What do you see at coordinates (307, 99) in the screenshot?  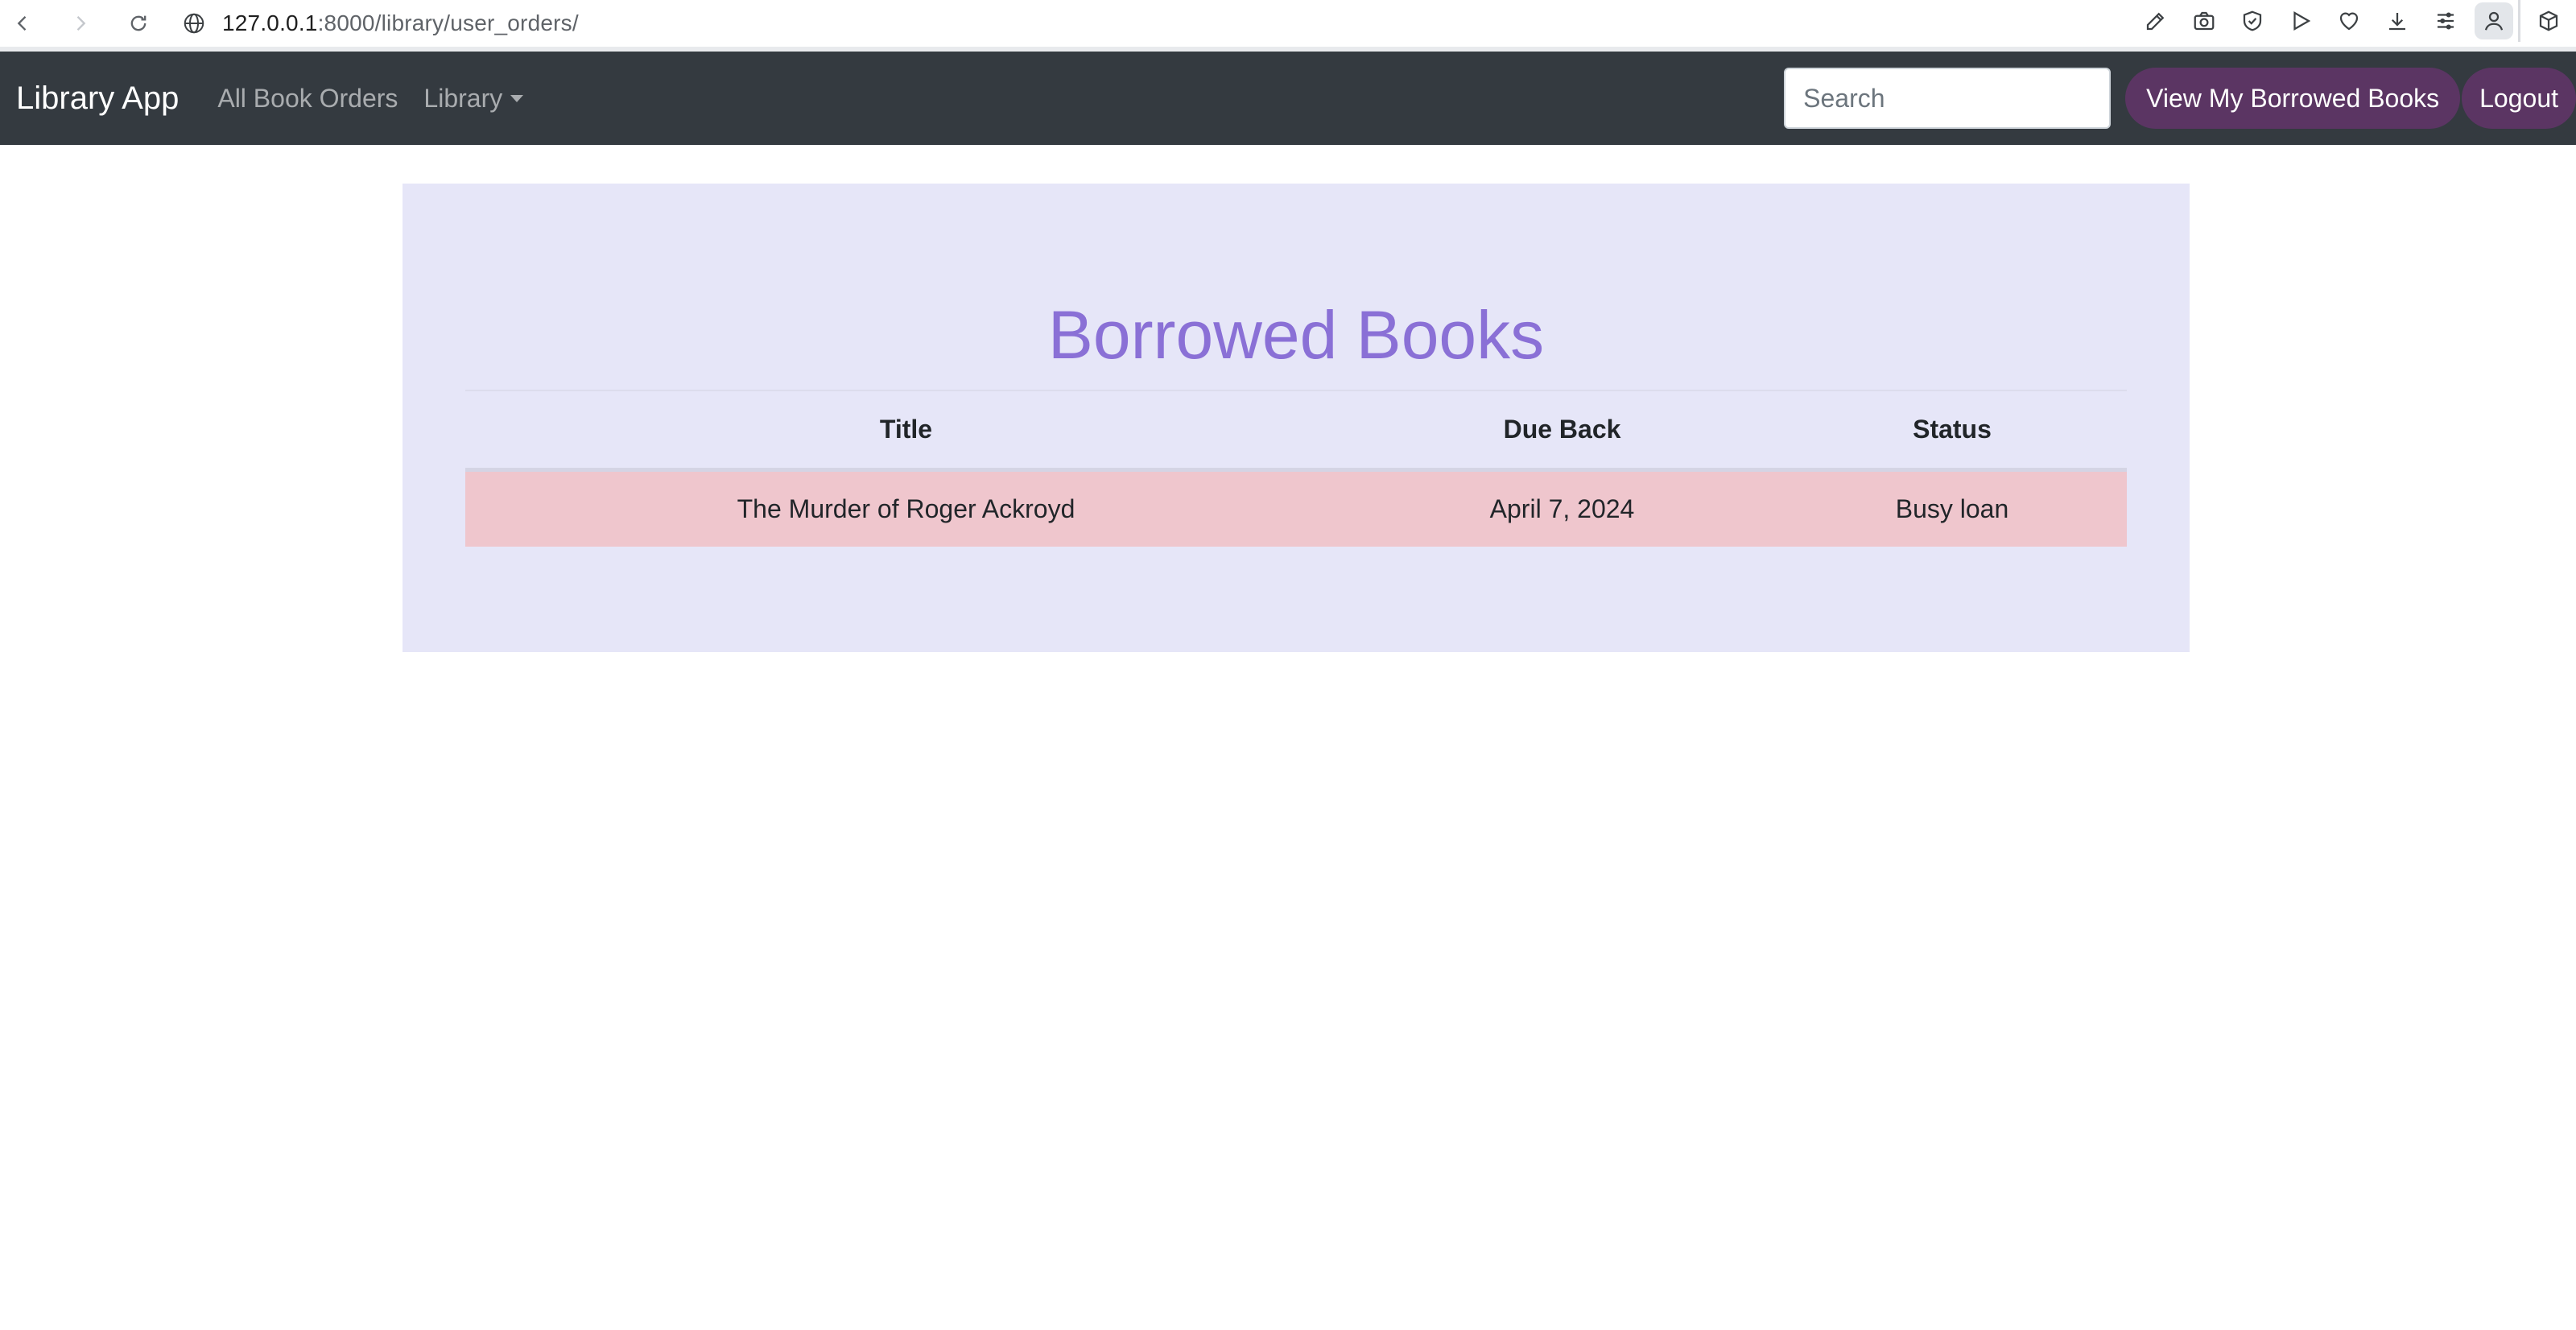 I see `nav-link-all-book-orders: All Book Orders` at bounding box center [307, 99].